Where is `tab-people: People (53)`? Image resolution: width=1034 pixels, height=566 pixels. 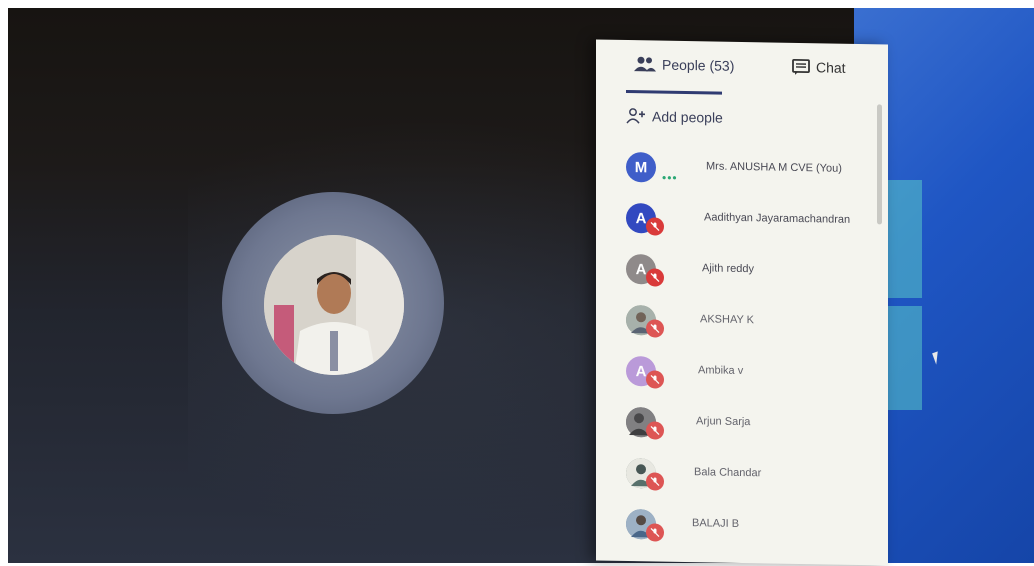 tab-people: People (53) is located at coordinates (684, 65).